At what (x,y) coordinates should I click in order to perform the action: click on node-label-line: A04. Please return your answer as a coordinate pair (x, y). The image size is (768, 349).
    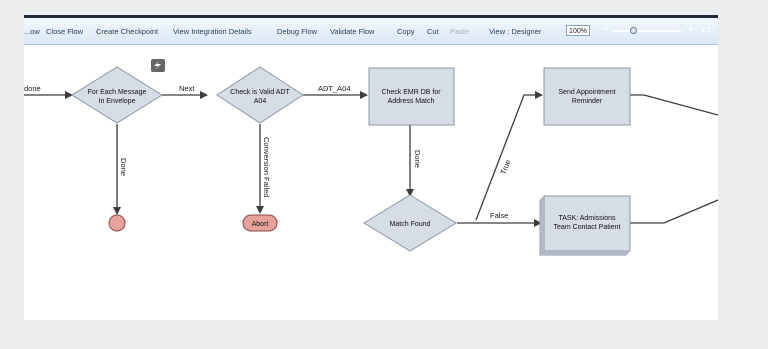
    Looking at the image, I should click on (260, 101).